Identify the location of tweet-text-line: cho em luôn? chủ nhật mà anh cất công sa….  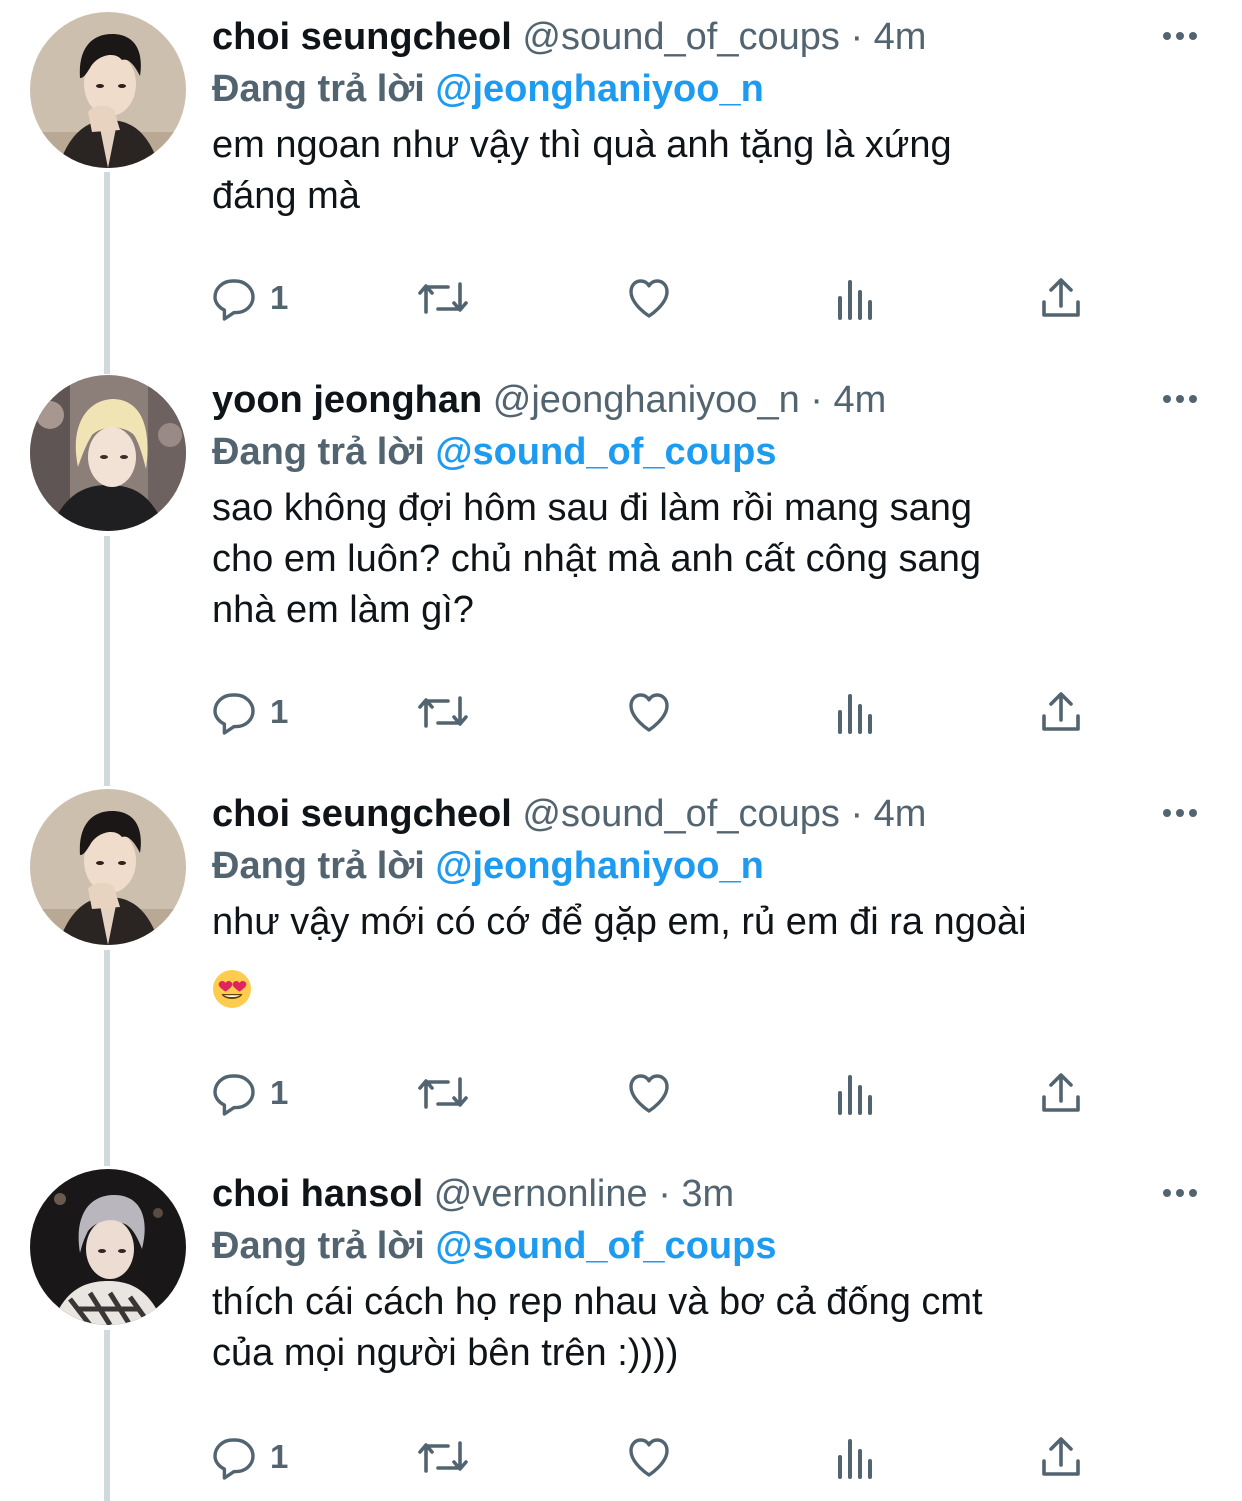
(596, 559).